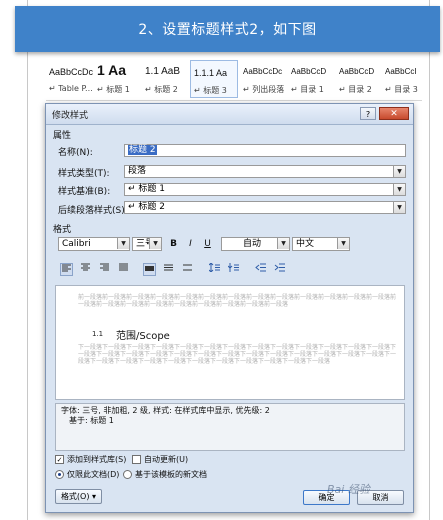 The image size is (443, 520). Describe the element at coordinates (355, 89) in the screenshot. I see `tile-name: ↵ 目录 2` at that location.